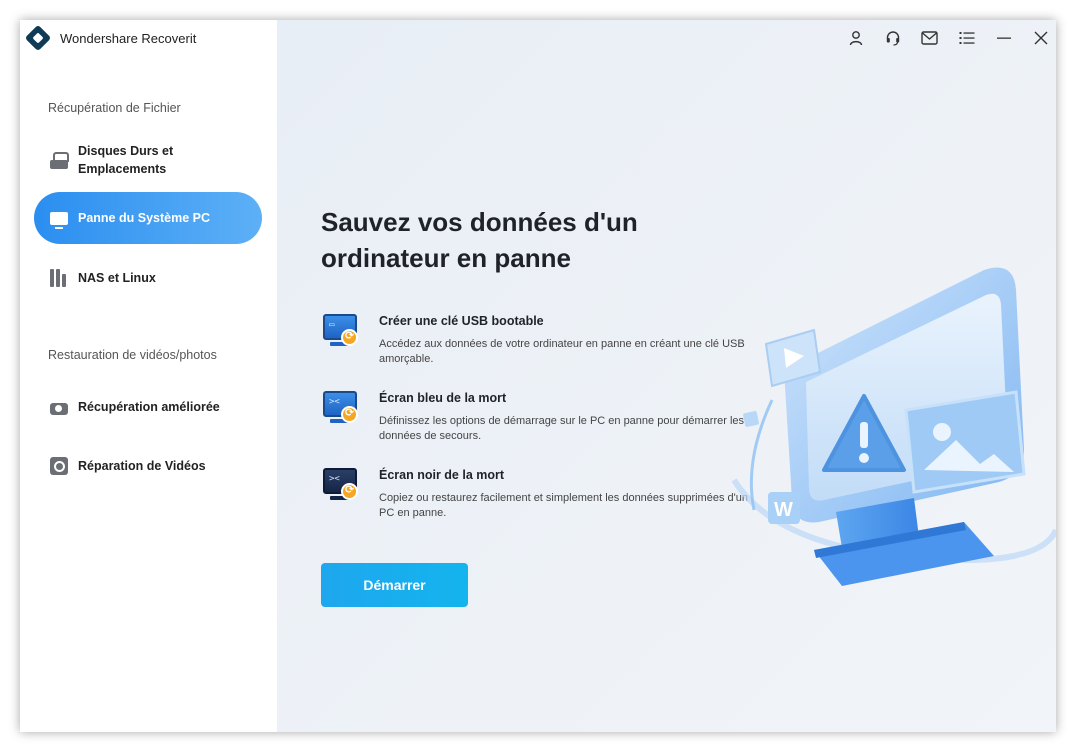 Image resolution: width=1076 pixels, height=752 pixels. Describe the element at coordinates (783, 510) in the screenshot. I see `svg-text: W` at that location.